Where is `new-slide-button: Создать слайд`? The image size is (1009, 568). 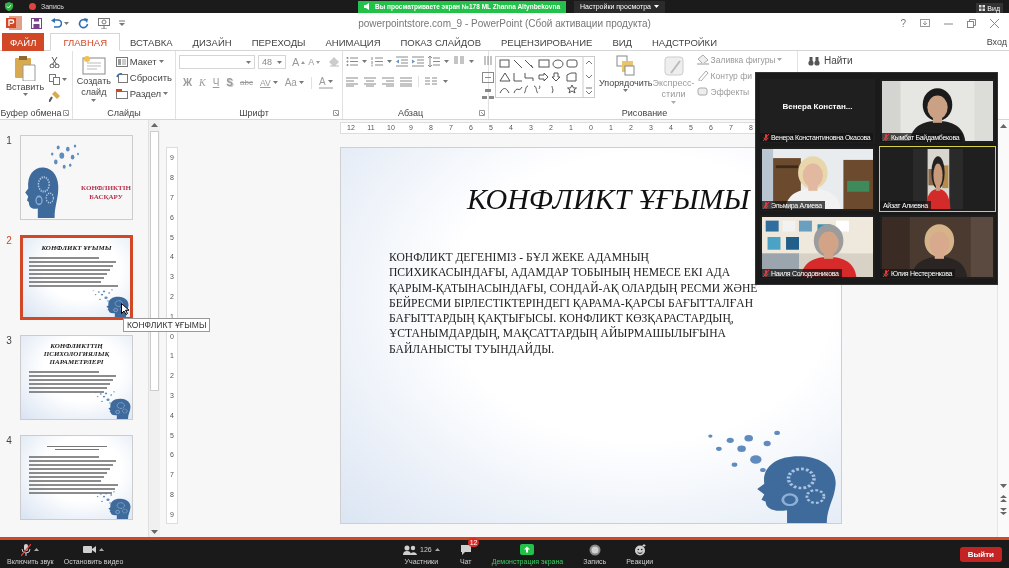 new-slide-button: Создать слайд is located at coordinates (94, 78).